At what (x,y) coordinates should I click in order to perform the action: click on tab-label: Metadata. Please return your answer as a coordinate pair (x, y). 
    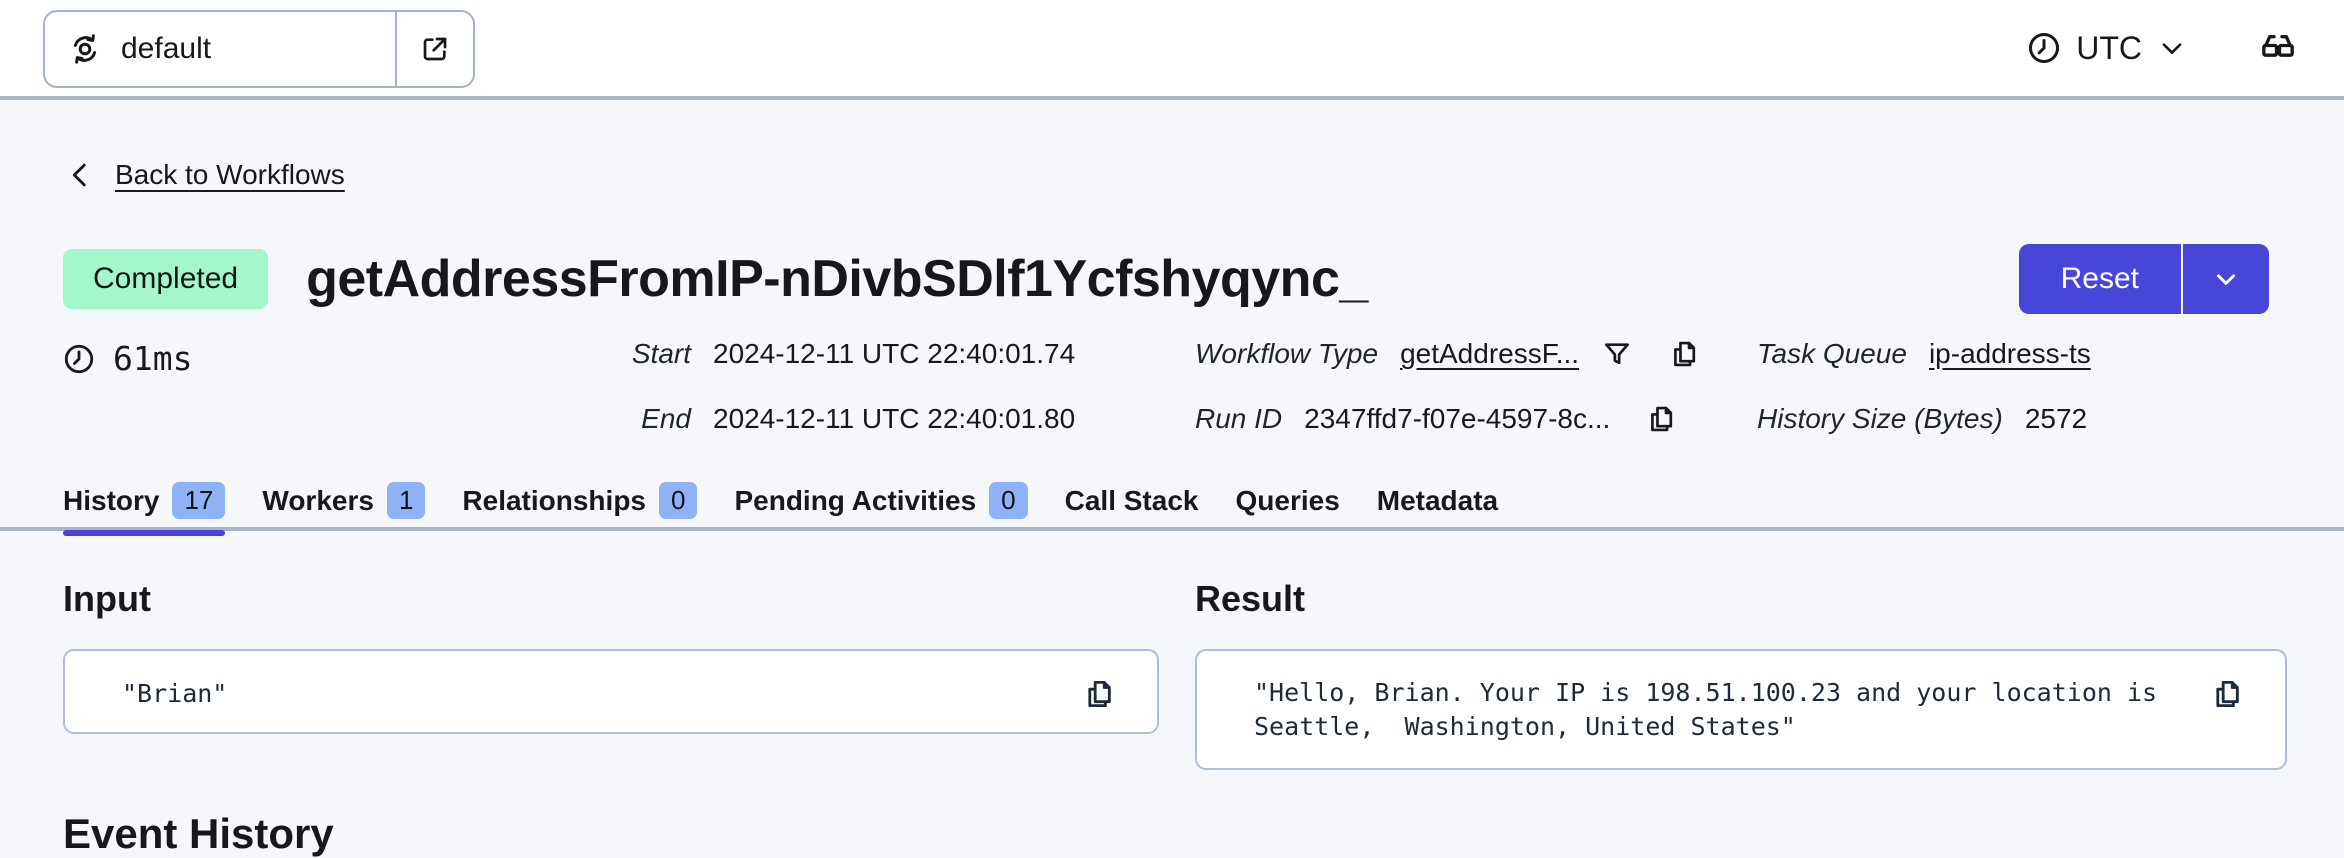
    Looking at the image, I should click on (1437, 500).